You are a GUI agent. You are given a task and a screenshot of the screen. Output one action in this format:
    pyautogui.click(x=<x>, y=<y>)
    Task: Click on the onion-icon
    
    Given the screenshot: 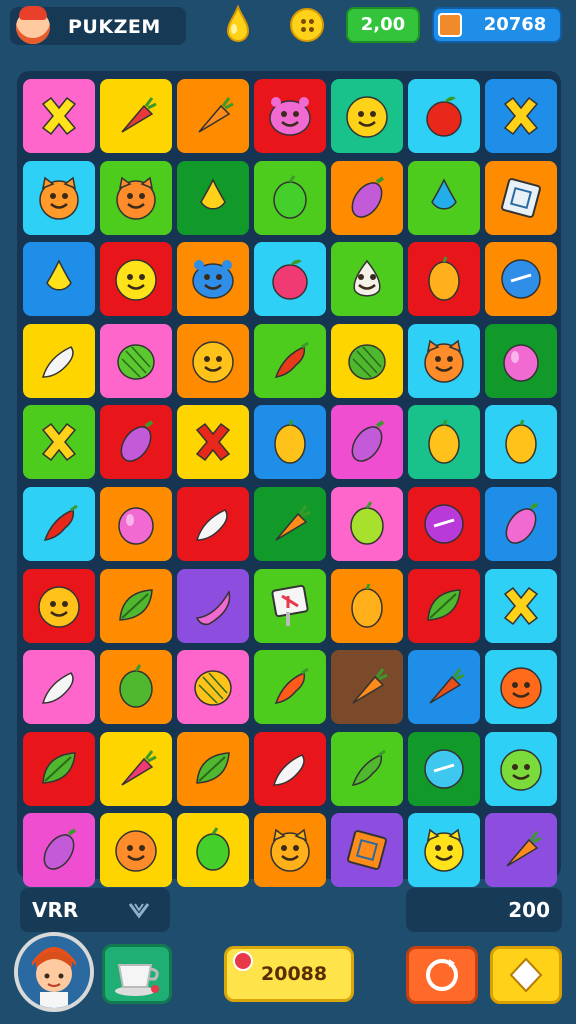 What is the action you would take?
    pyautogui.click(x=367, y=279)
    